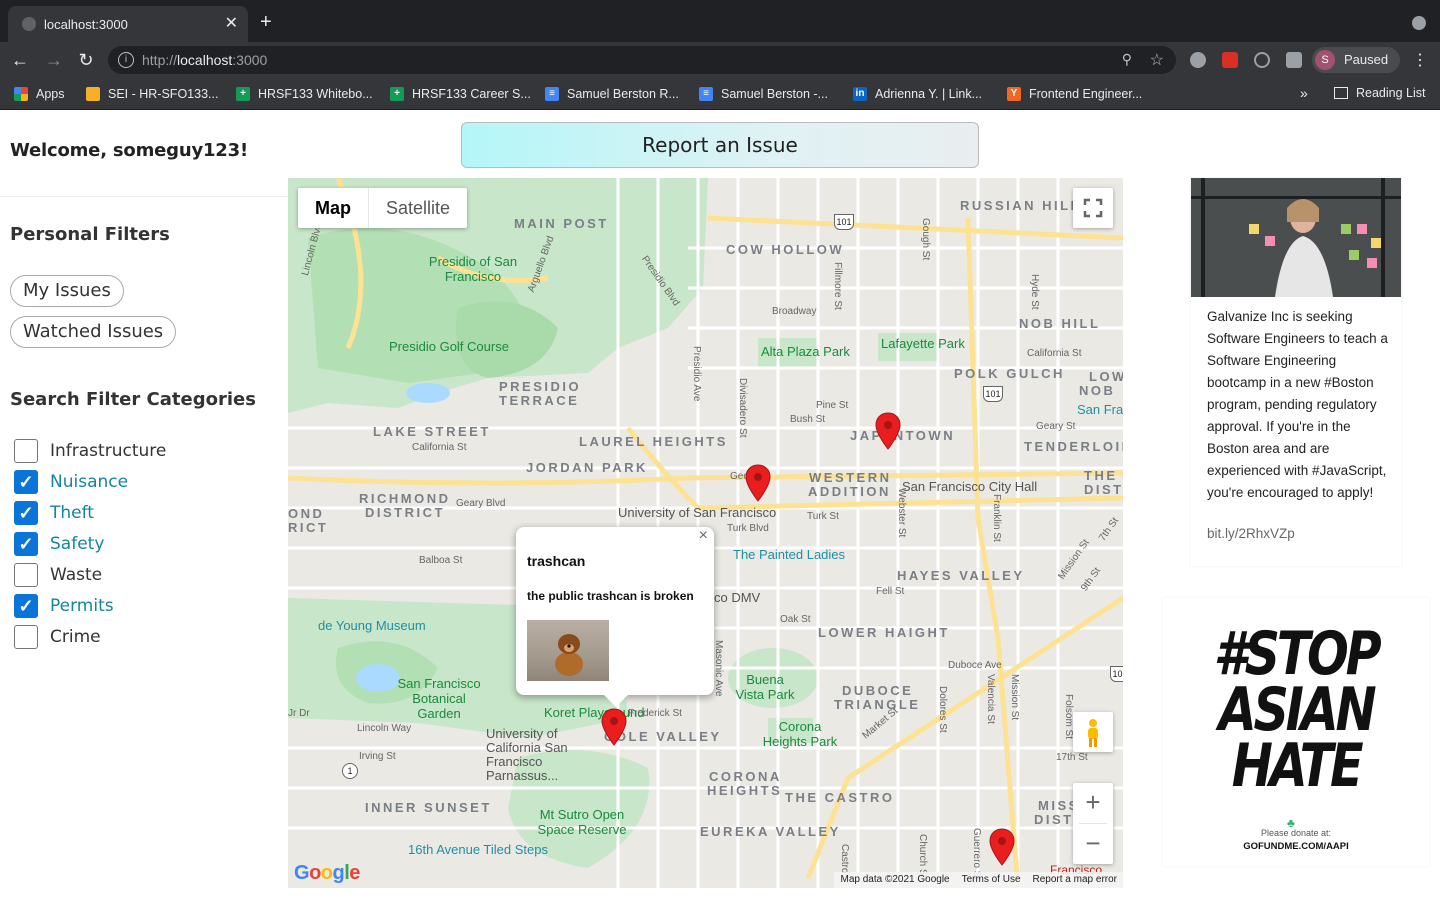 The image size is (1440, 900). I want to click on pegman-icon, so click(1093, 733).